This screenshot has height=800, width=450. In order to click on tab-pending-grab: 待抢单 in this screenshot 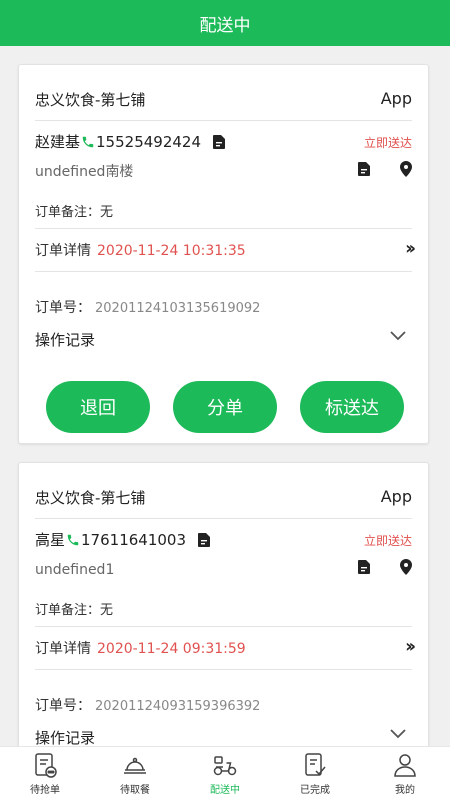, I will do `click(45, 773)`.